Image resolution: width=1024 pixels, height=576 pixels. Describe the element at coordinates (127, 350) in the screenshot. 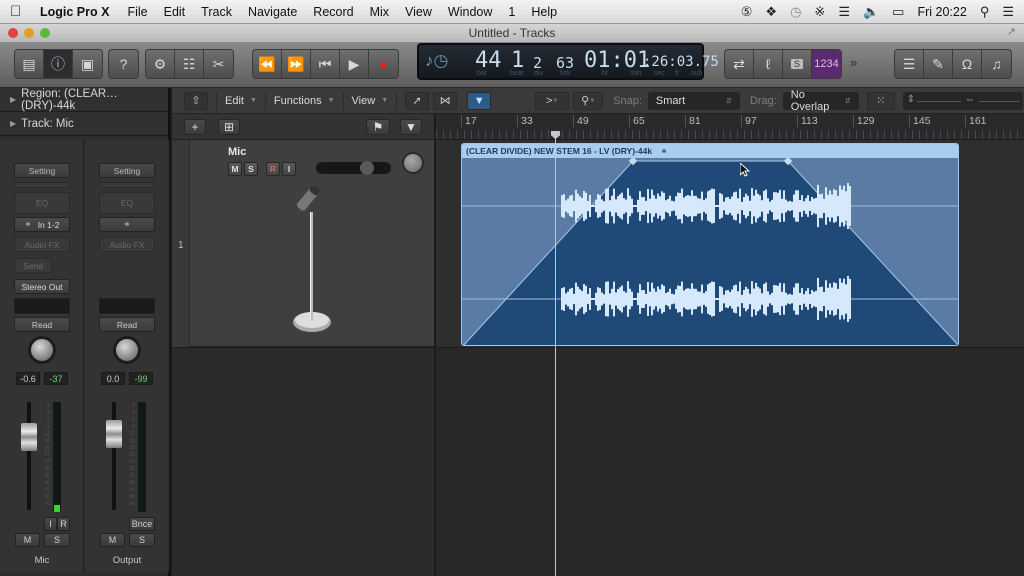

I see `pan-knob` at that location.